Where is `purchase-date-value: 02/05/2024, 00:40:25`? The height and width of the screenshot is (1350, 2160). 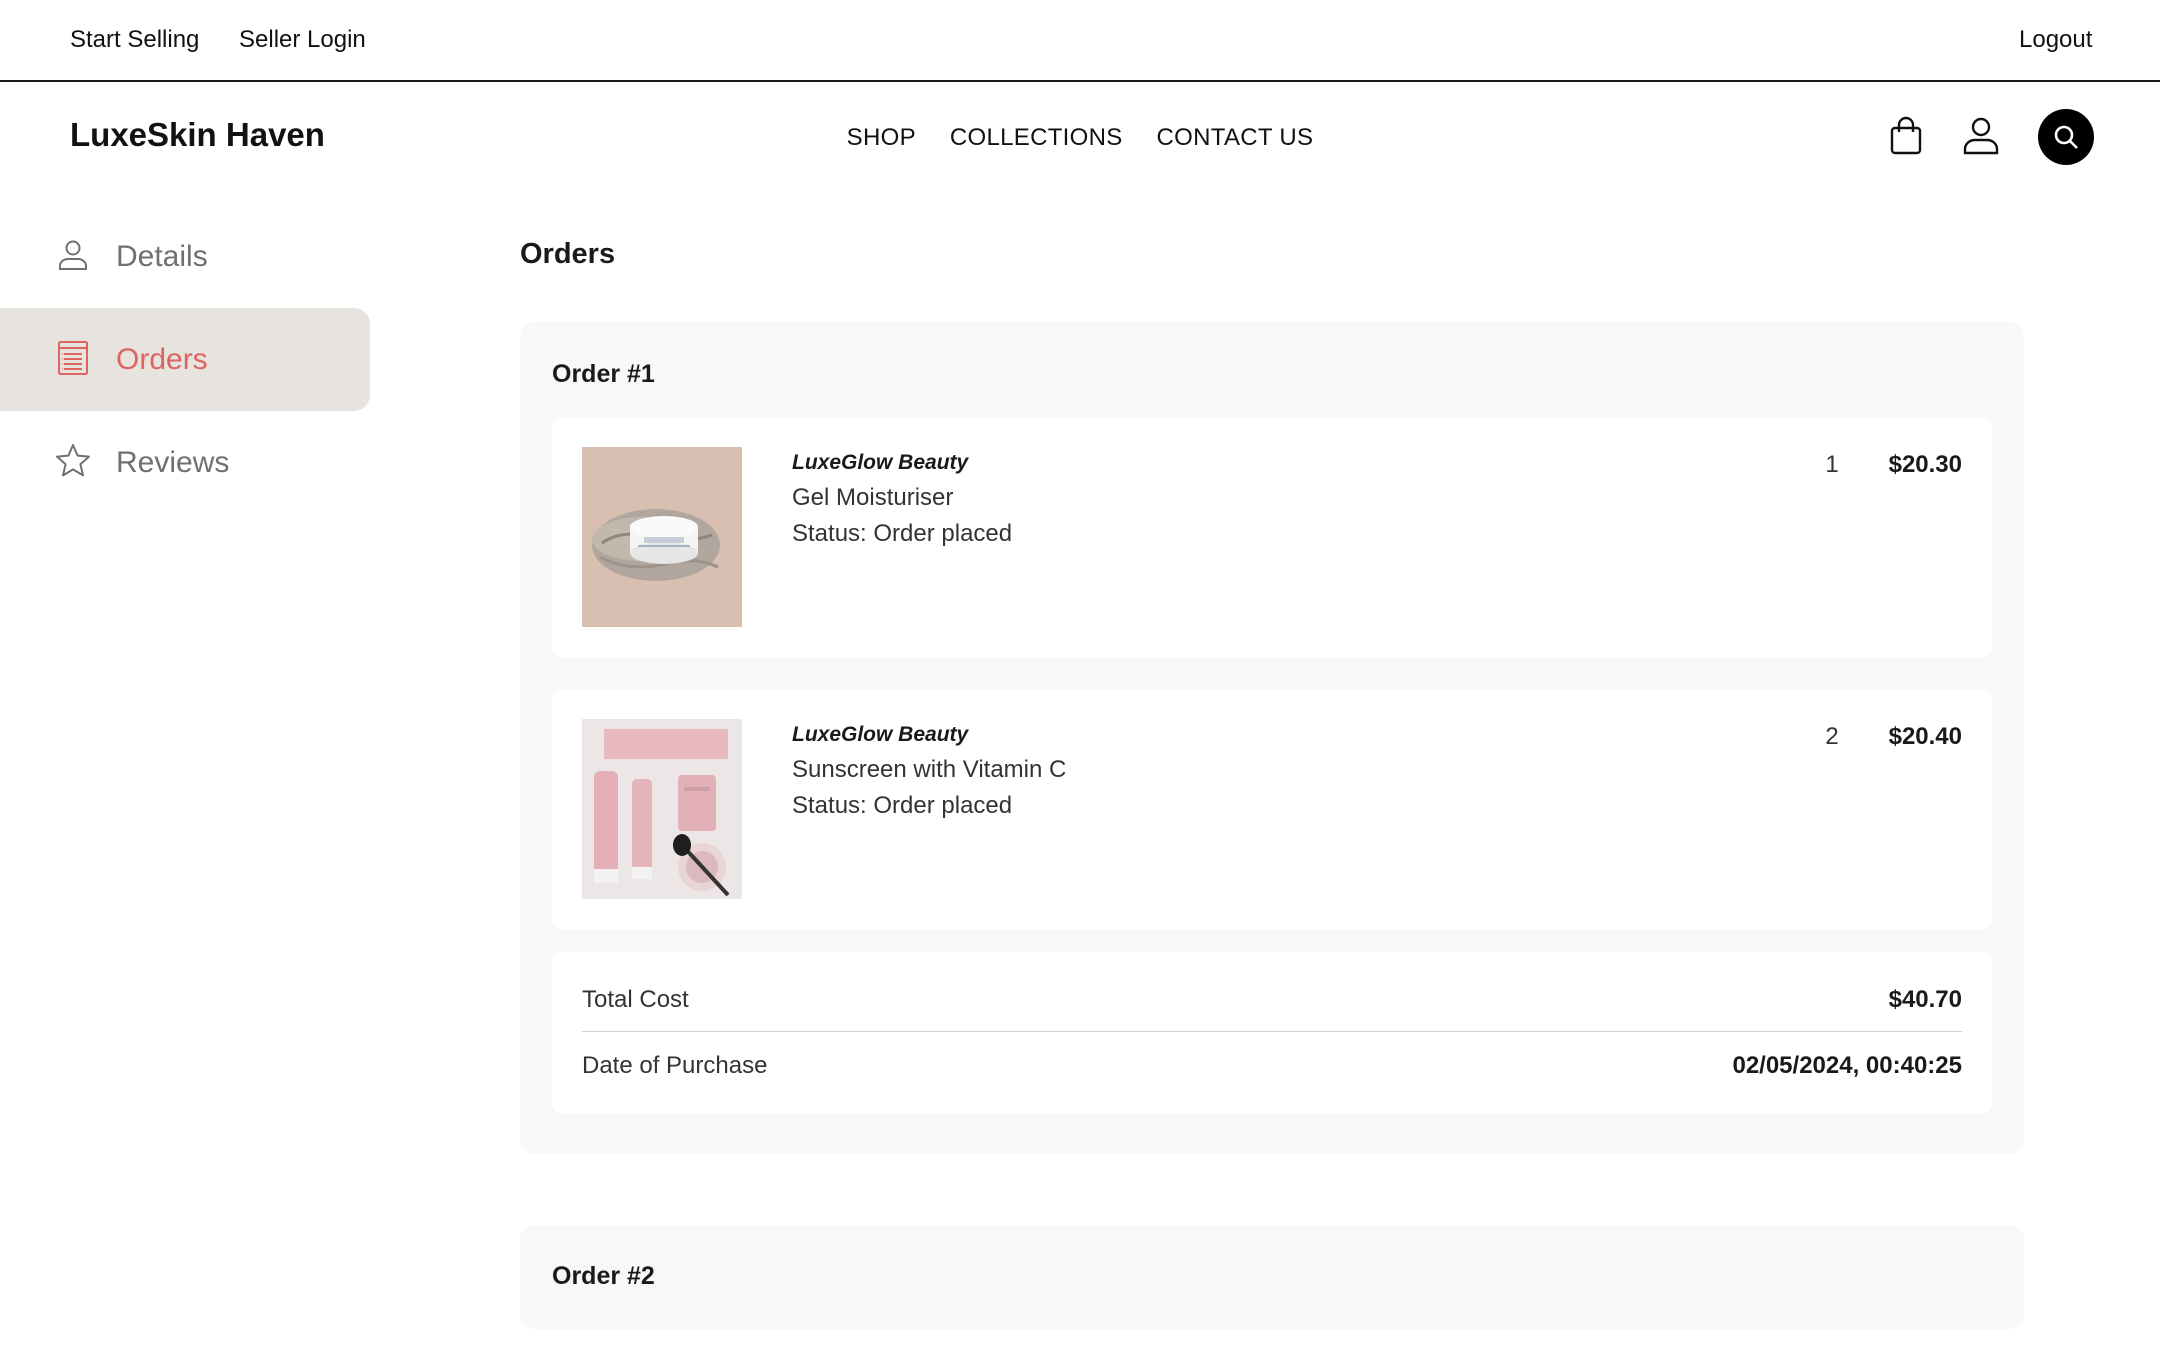
purchase-date-value: 02/05/2024, 00:40:25 is located at coordinates (1847, 1065).